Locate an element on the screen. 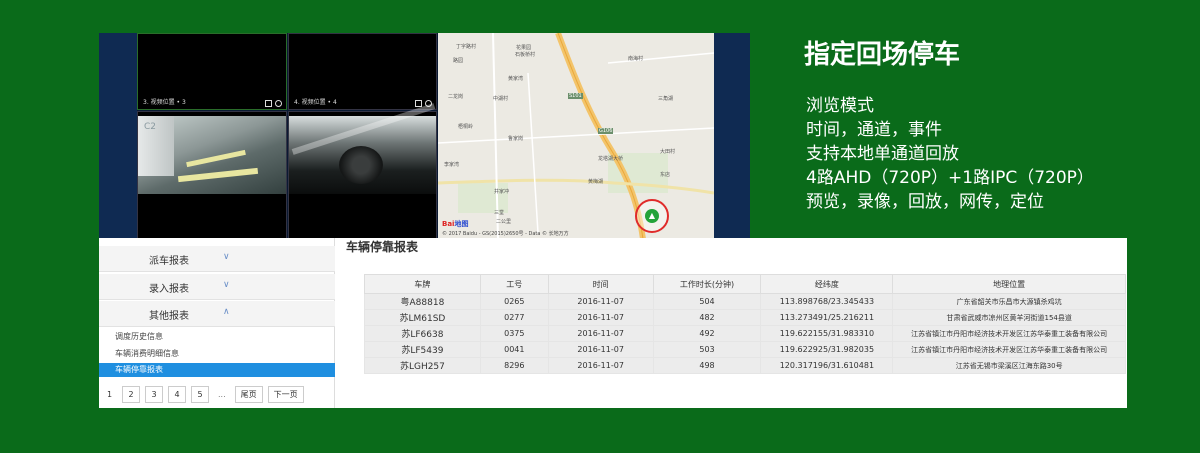  pagination: 1 2 3 4 5 ... 尾页 下一页 is located at coordinates (205, 394).